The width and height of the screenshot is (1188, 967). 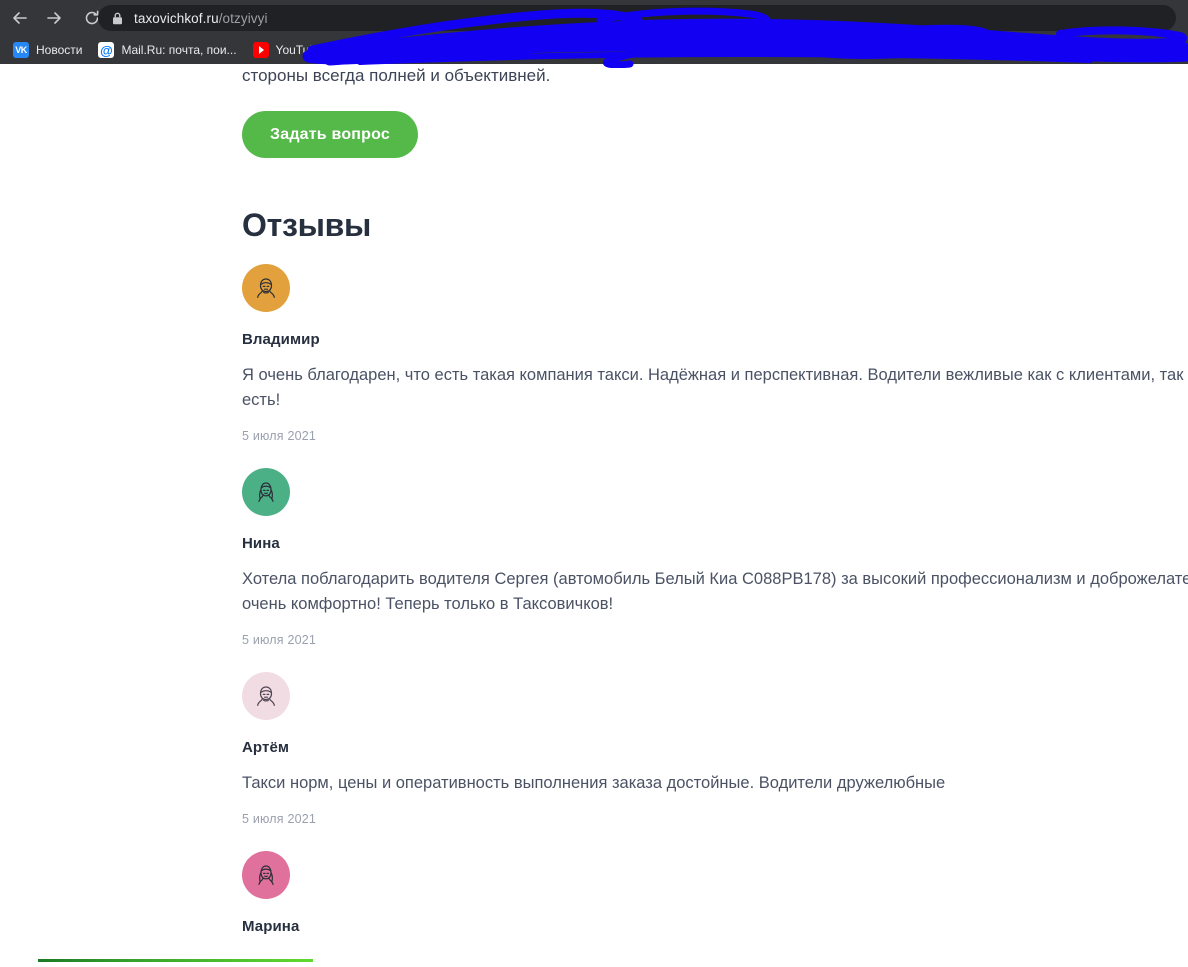 I want to click on youtube-icon, so click(x=260, y=50).